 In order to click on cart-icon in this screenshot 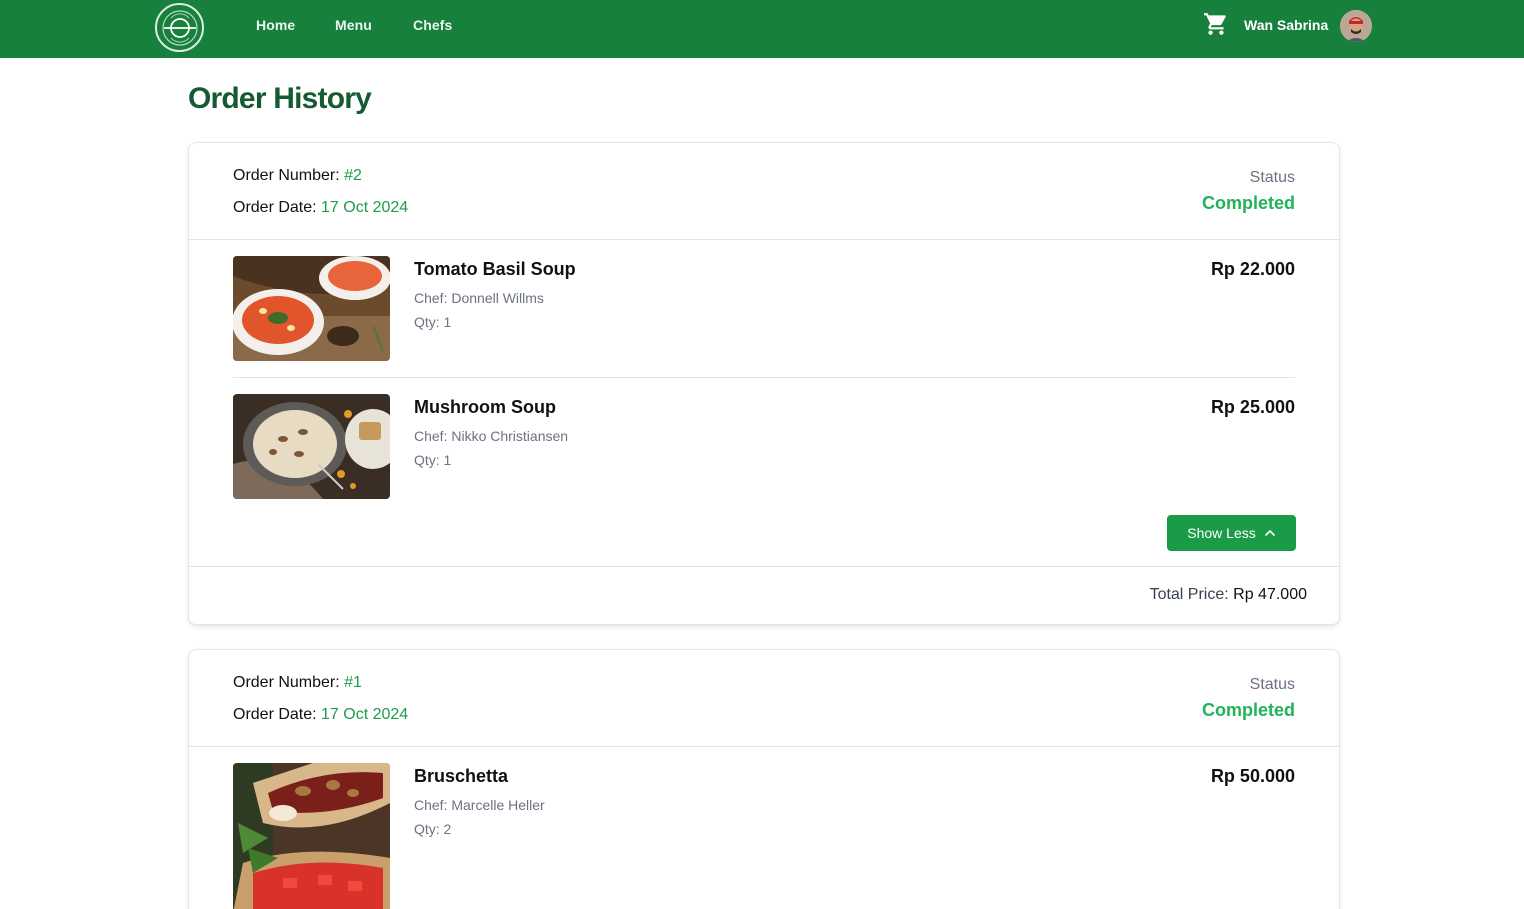, I will do `click(1216, 24)`.